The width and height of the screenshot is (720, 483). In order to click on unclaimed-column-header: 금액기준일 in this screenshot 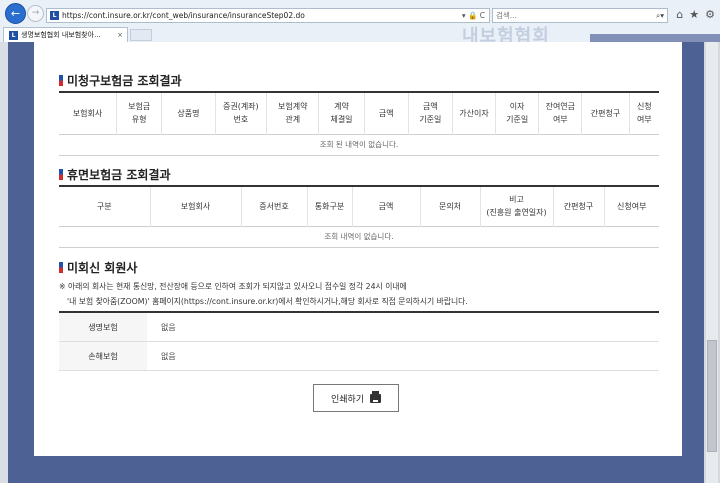, I will do `click(430, 113)`.